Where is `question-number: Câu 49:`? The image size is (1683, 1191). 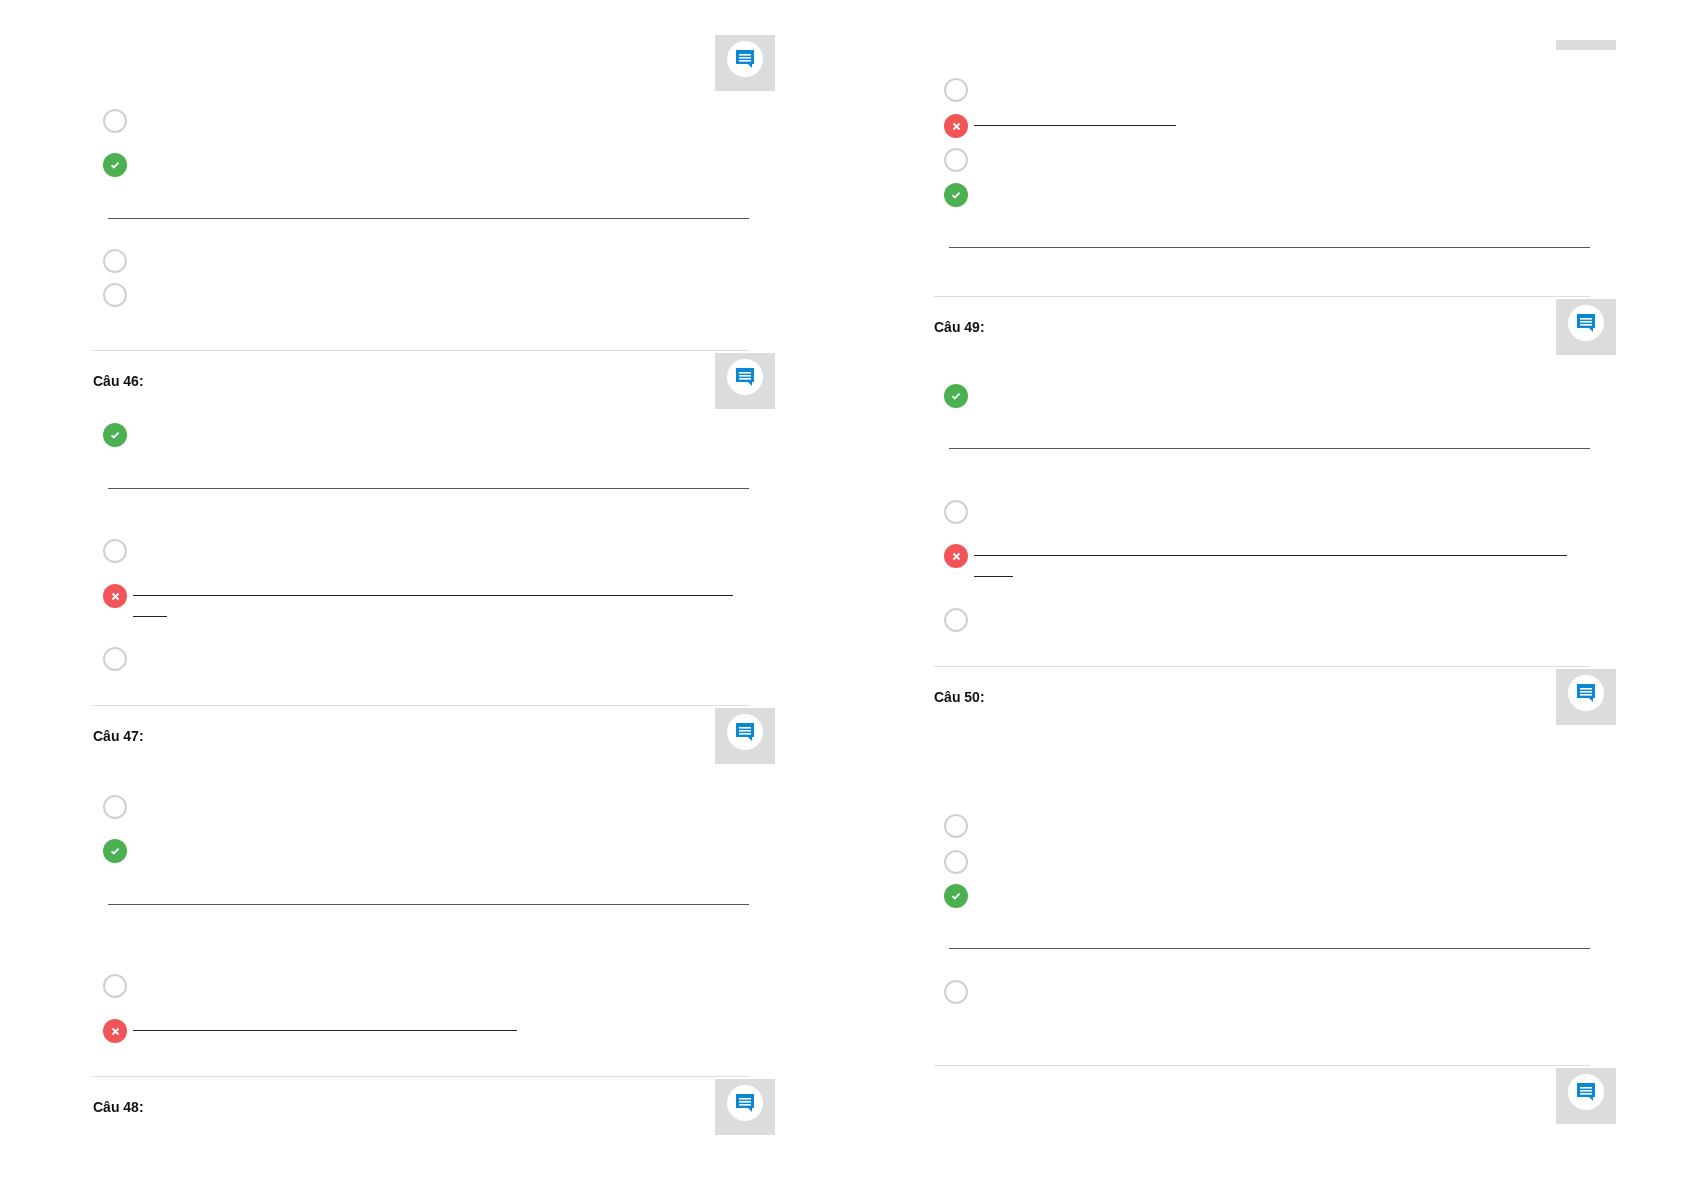
question-number: Câu 49: is located at coordinates (959, 326).